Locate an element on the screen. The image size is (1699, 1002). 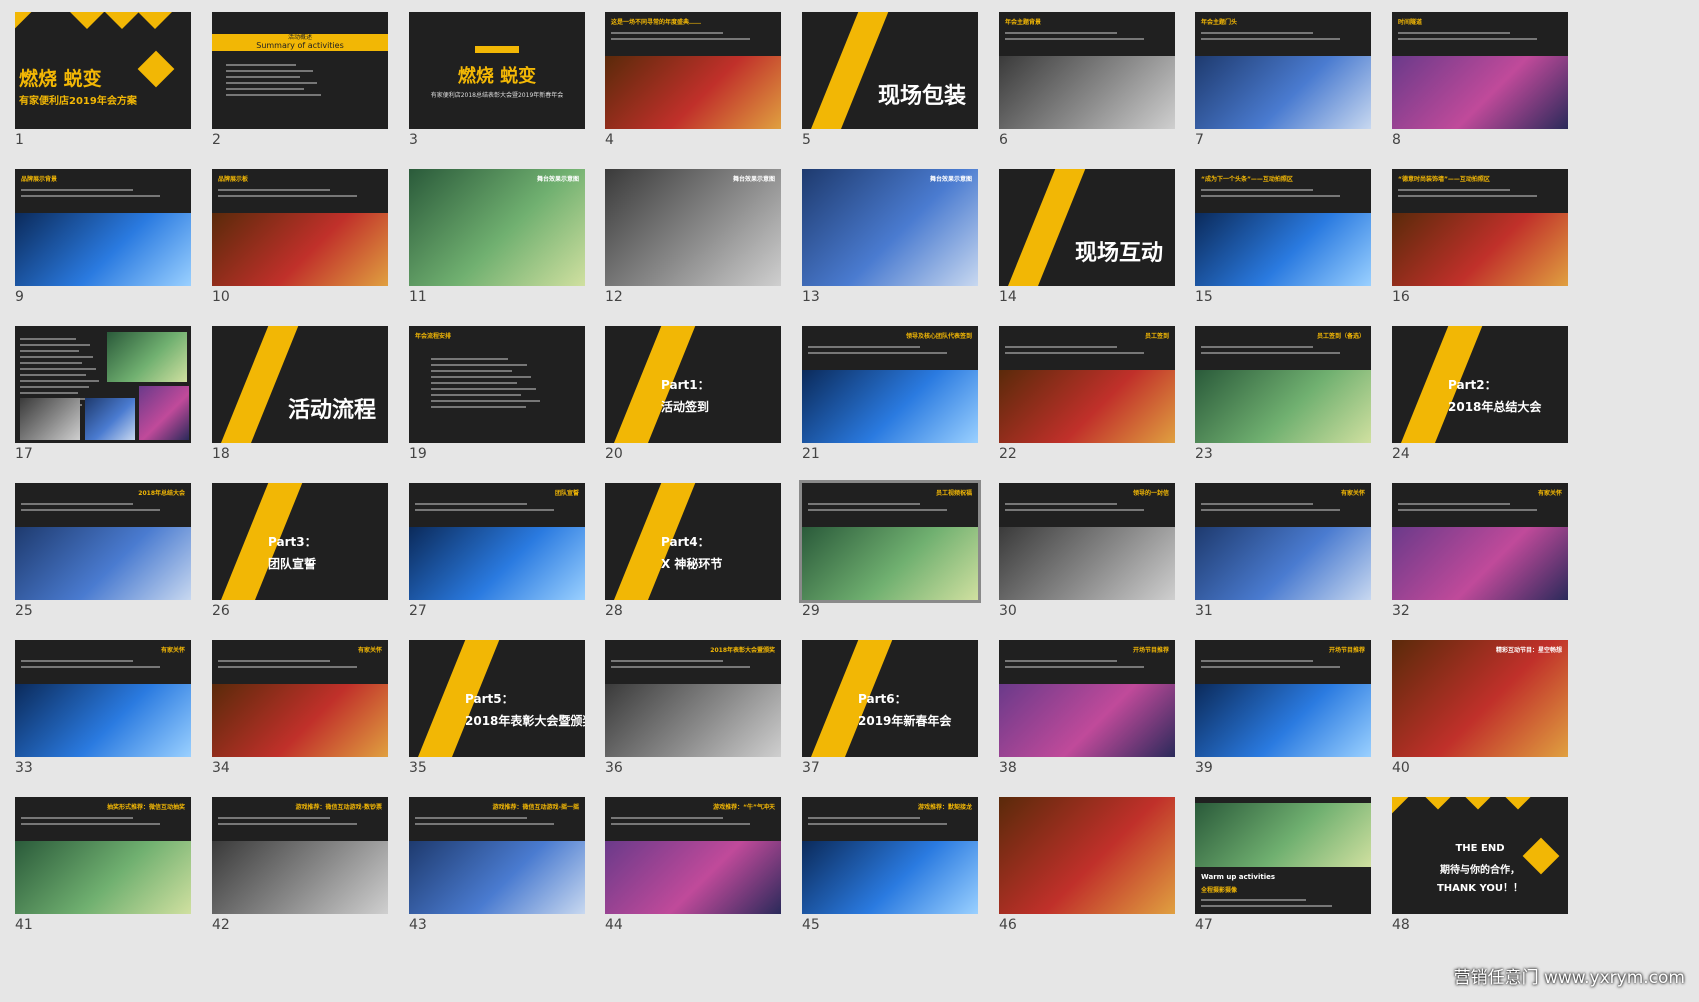
slide-slot: Part4： X 神秘环节 28 is located at coordinates (688, 551).